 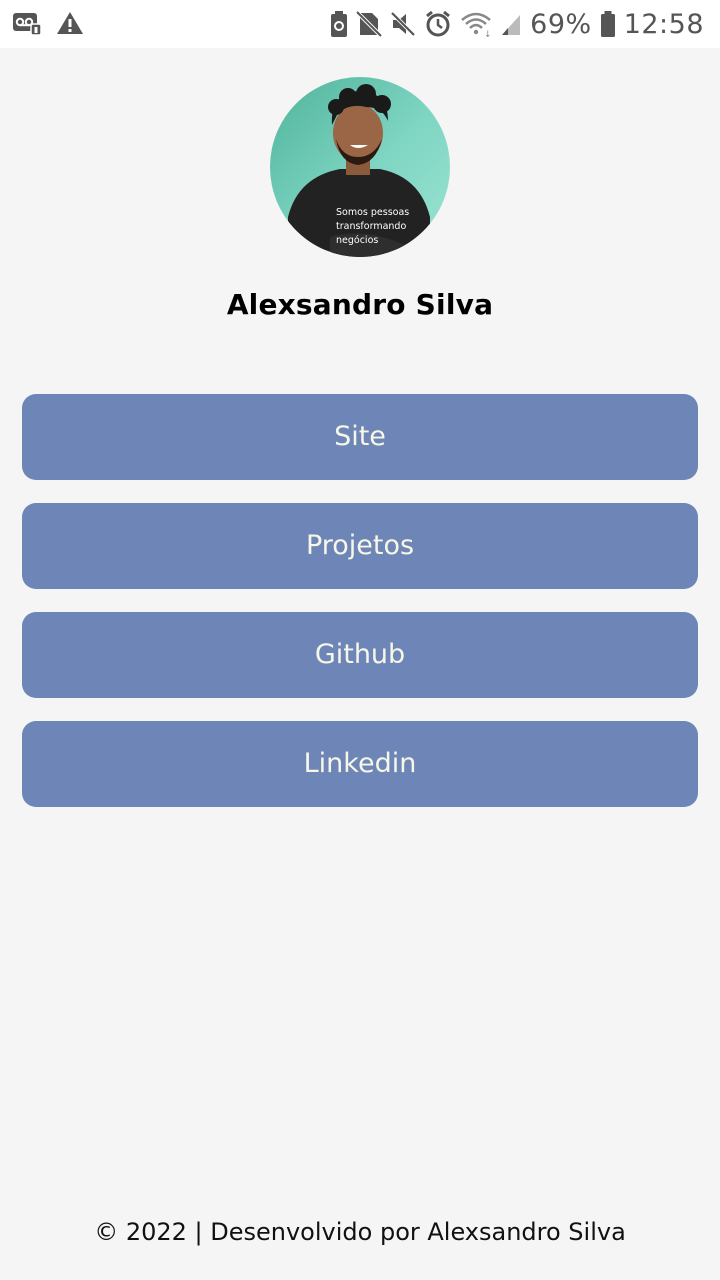 I want to click on alarm-icon, so click(x=438, y=24).